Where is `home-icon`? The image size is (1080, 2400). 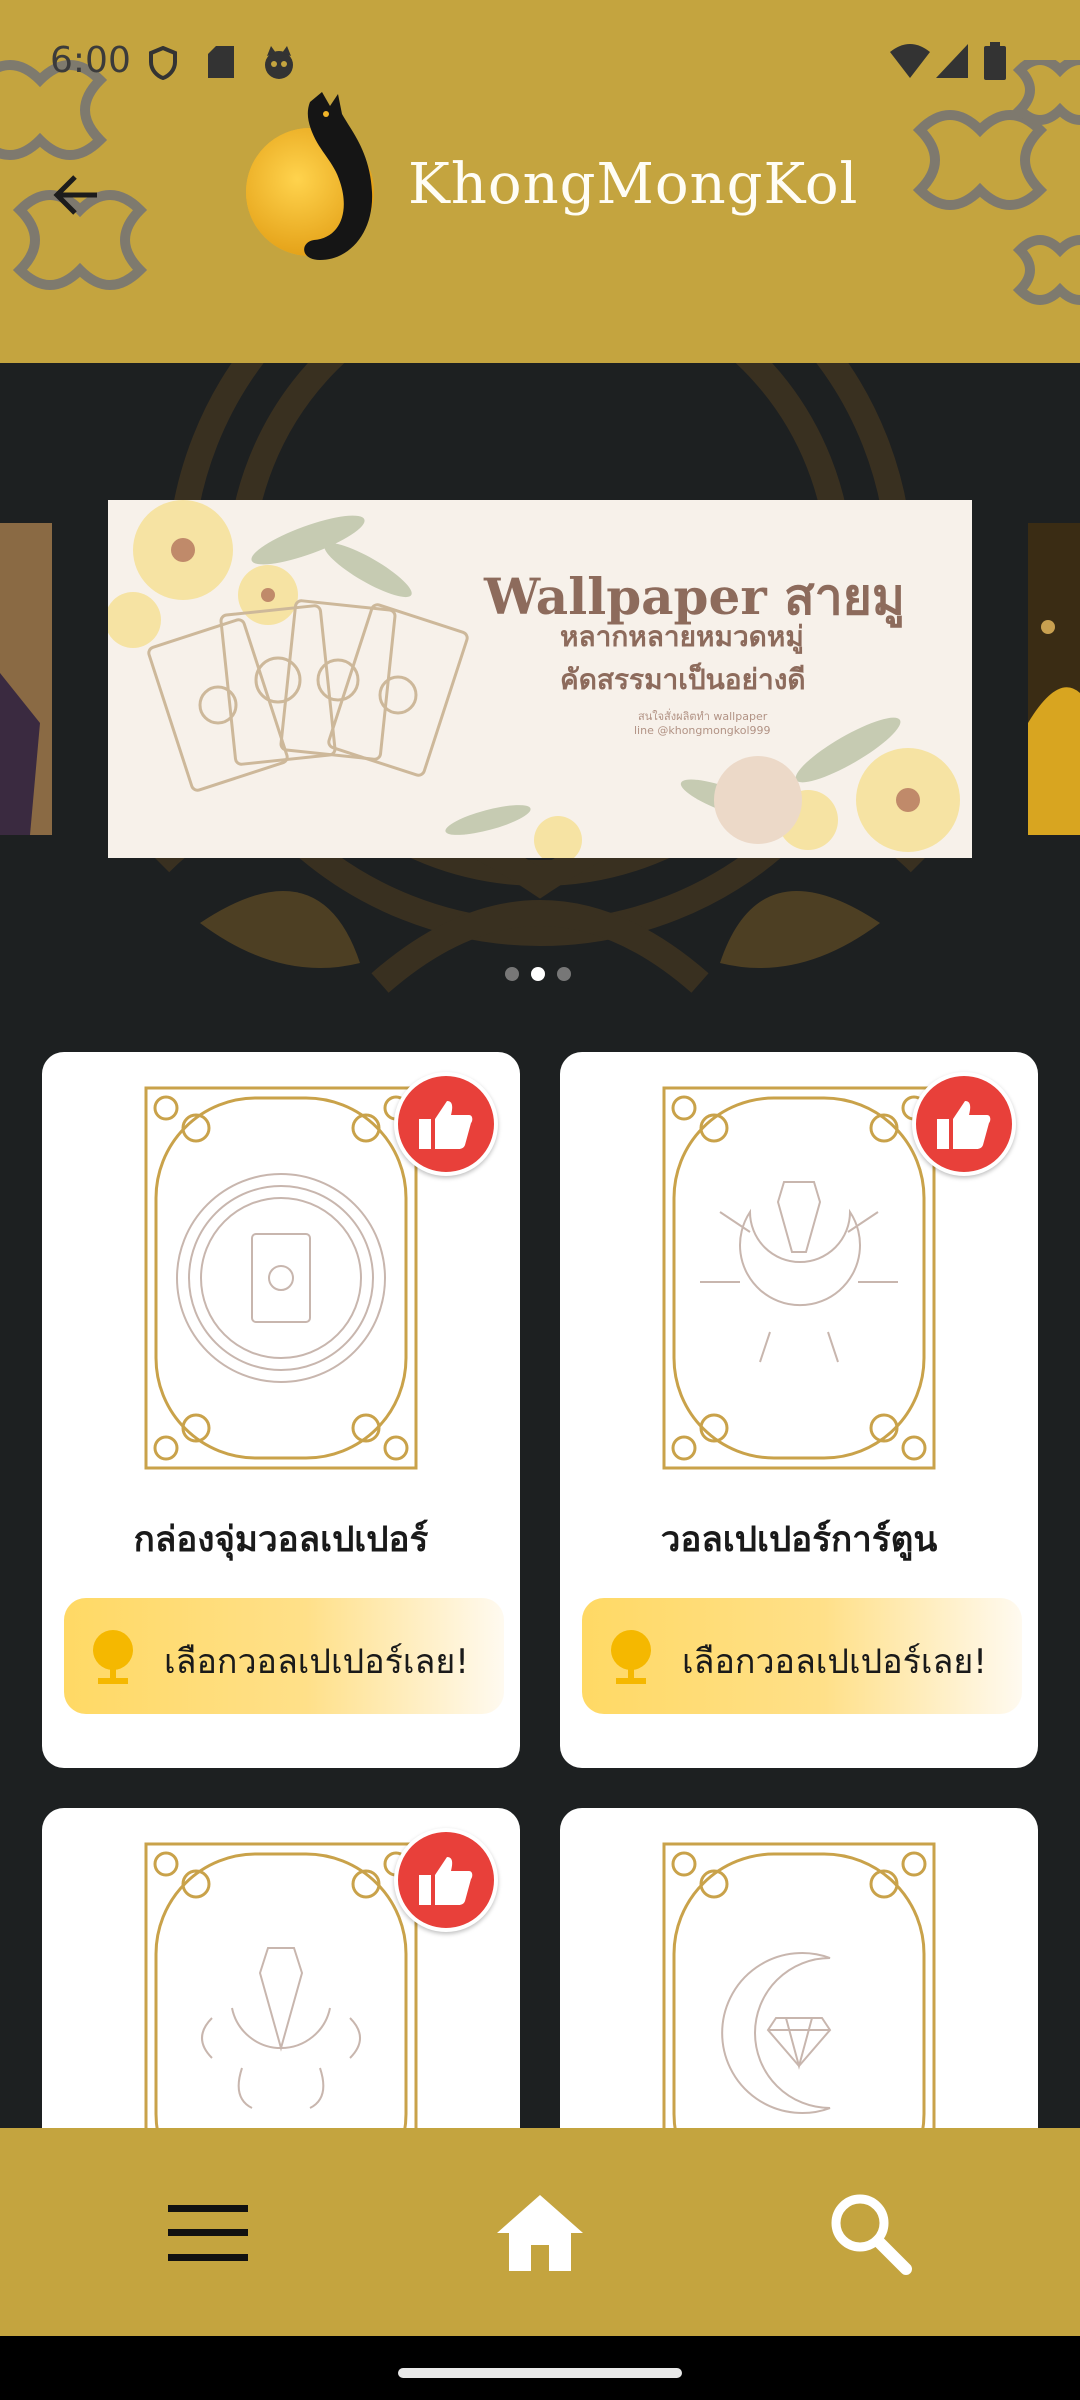
home-icon is located at coordinates (540, 2233).